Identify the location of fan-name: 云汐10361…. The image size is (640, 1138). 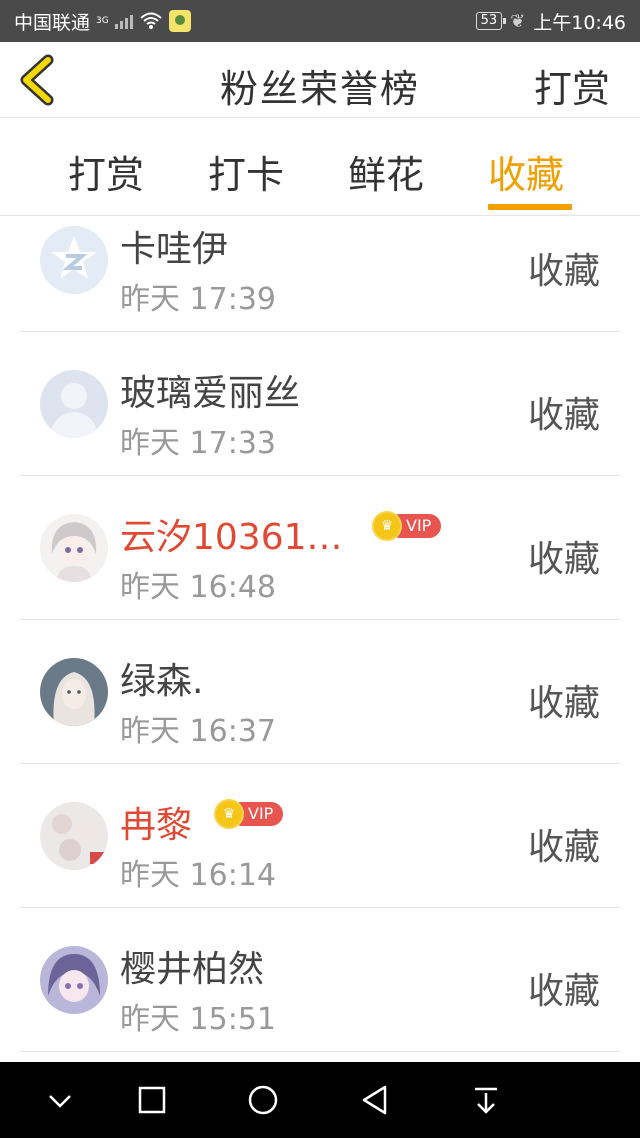
(231, 537).